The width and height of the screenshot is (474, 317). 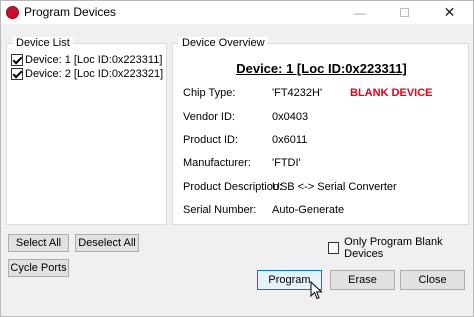 I want to click on cycle-ports-button: Cycle Ports, so click(x=38, y=268).